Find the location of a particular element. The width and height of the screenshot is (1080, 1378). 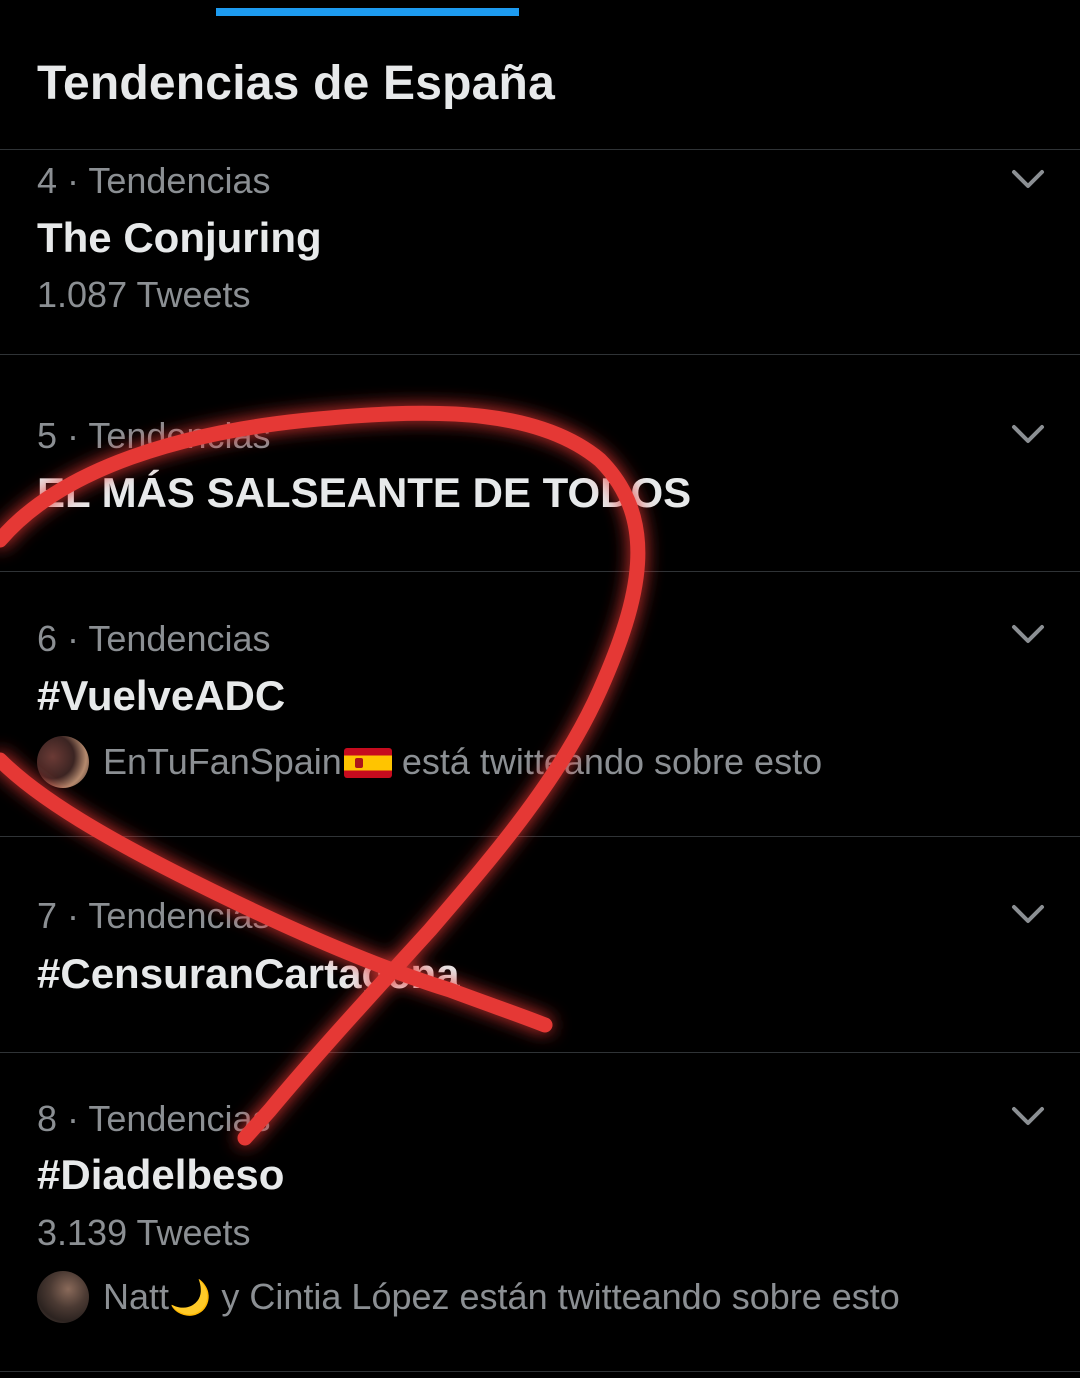

tweeting-context: EnTuFanSpain está twitteando sobre esto is located at coordinates (429, 762).